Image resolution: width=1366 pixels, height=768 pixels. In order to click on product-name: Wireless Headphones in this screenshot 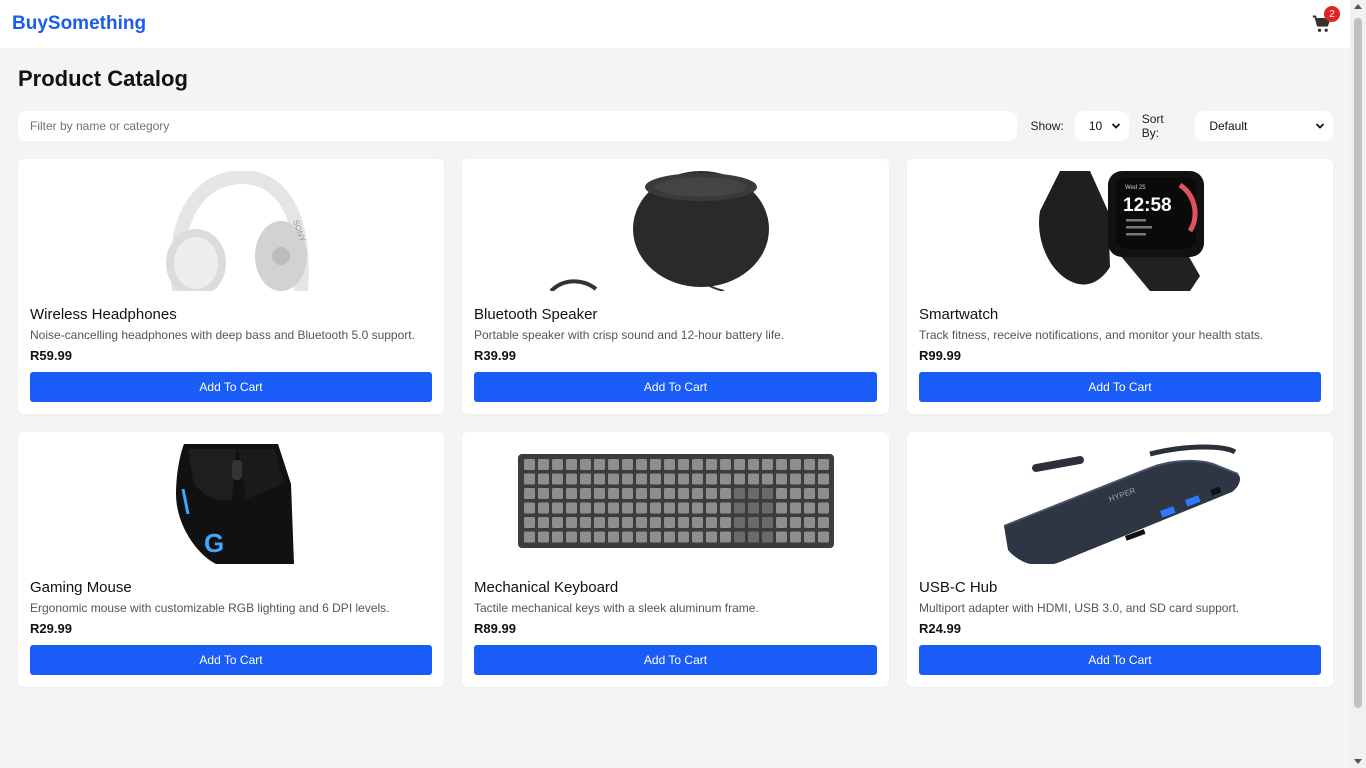, I will do `click(231, 314)`.